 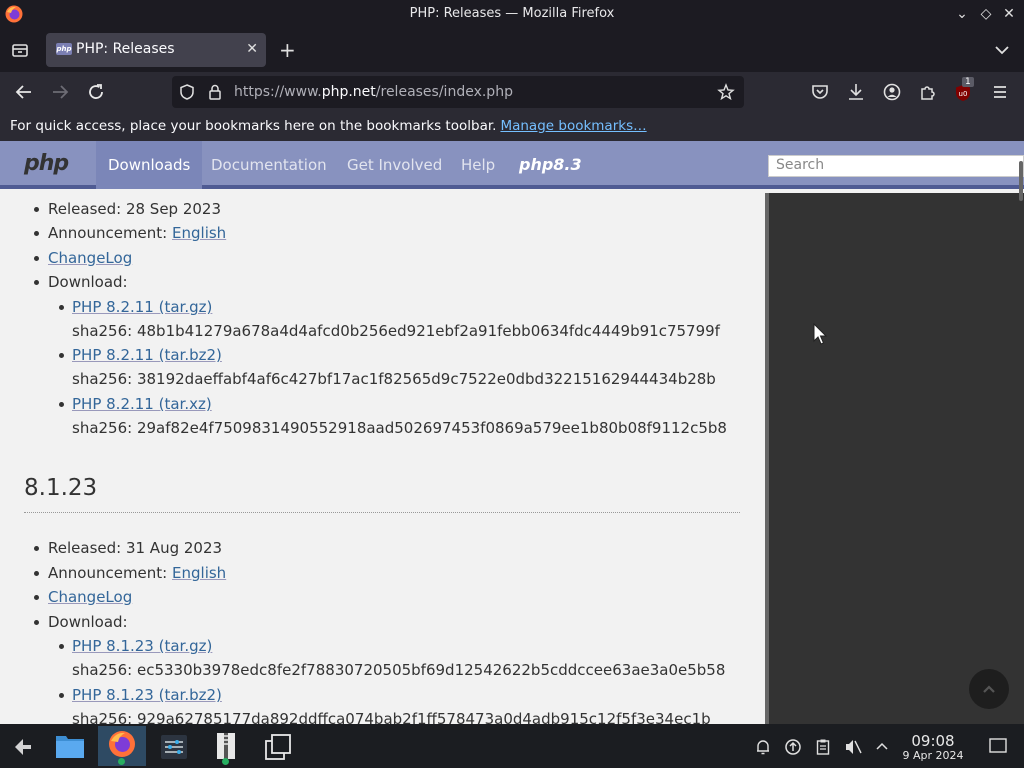 I want to click on firefox-view-icon, so click(x=20, y=50).